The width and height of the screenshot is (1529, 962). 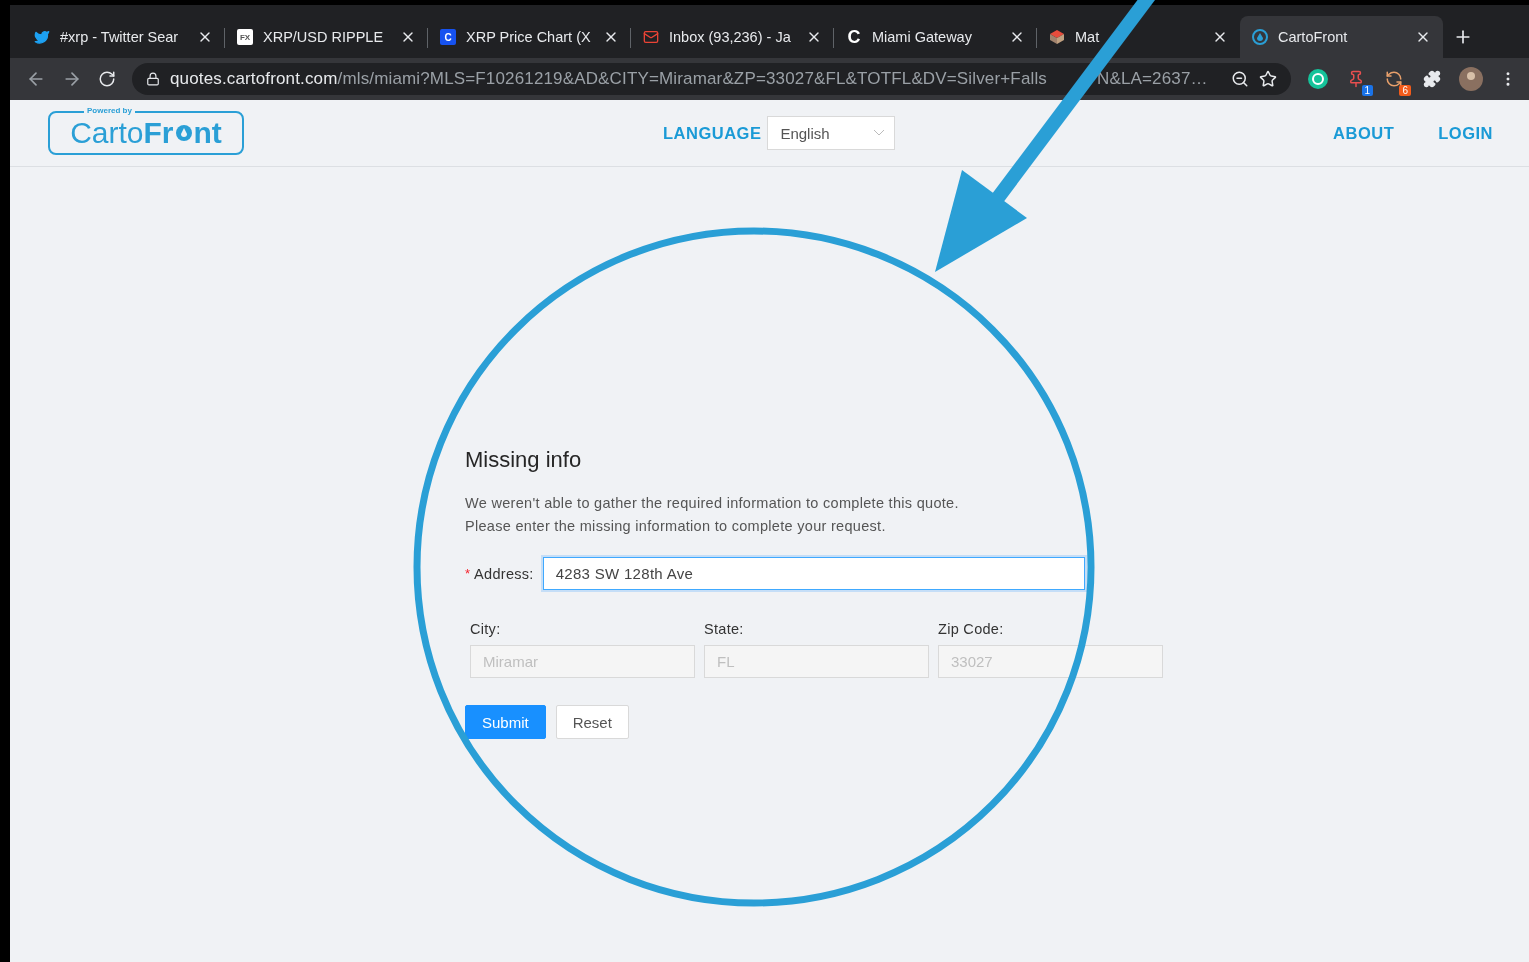 I want to click on address-input: 4283 SW 128th Ave, so click(x=813, y=573).